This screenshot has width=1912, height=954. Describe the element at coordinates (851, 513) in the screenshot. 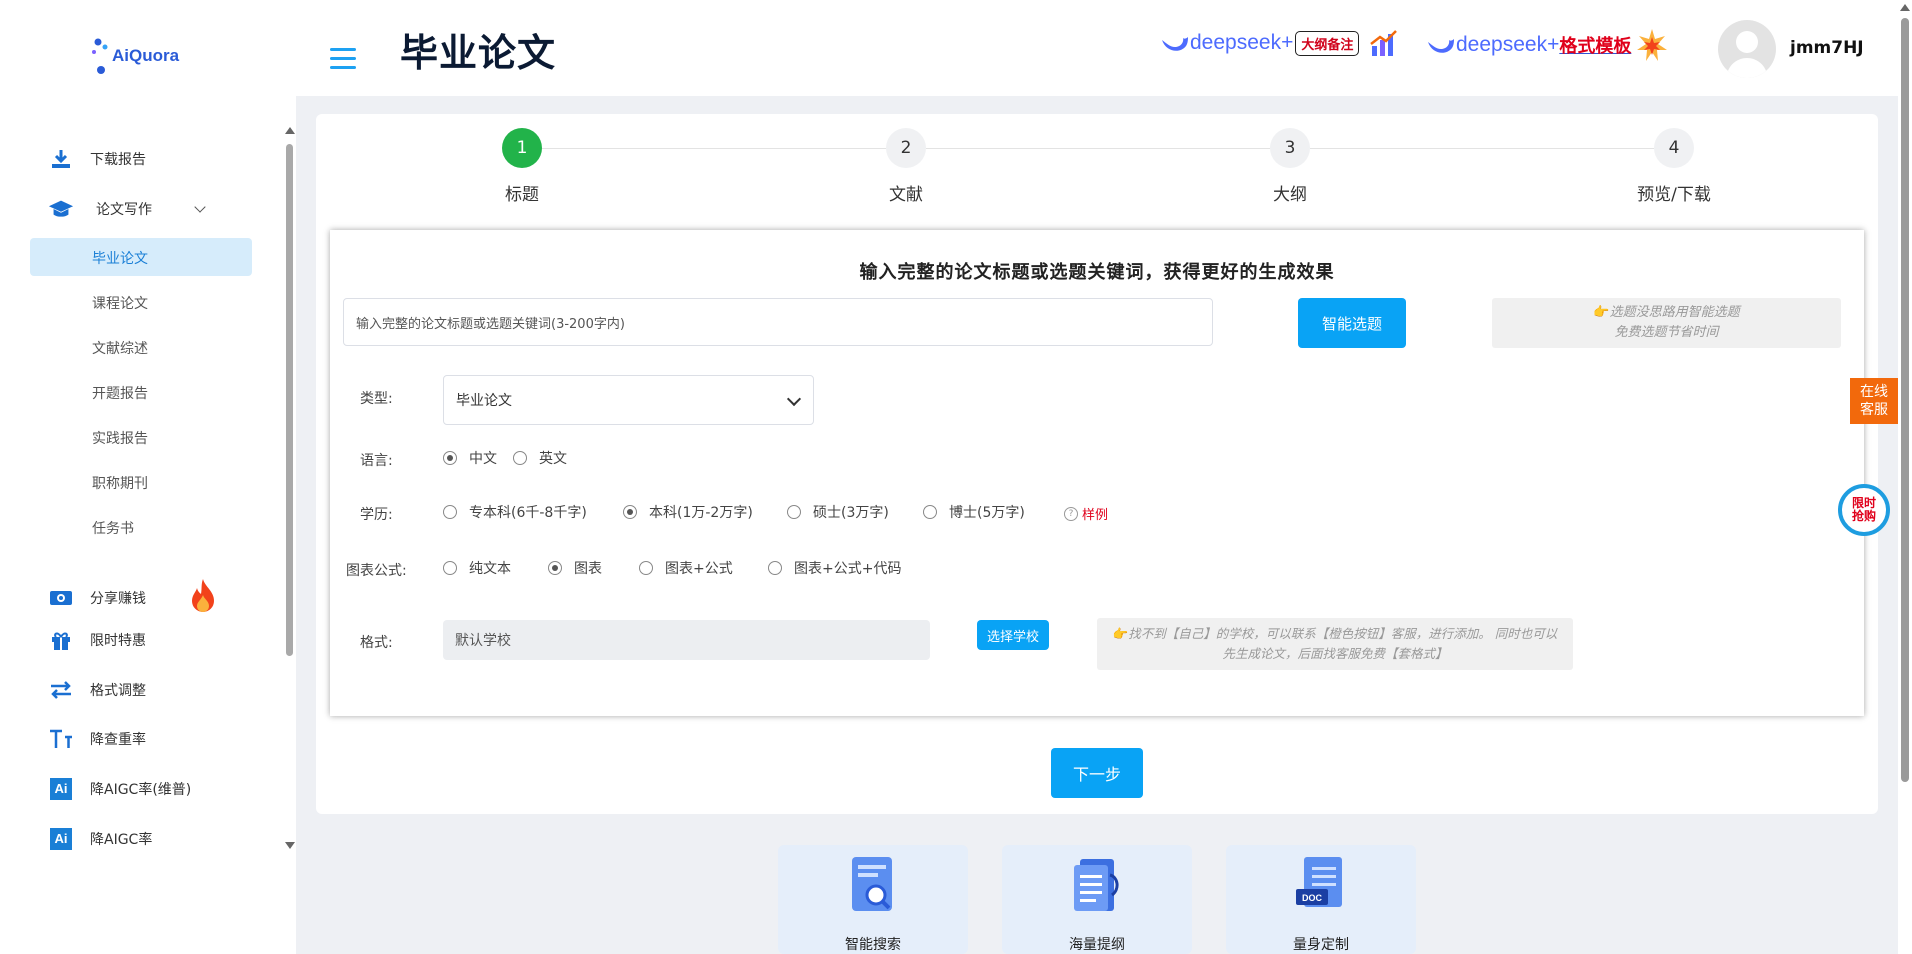

I see `radio-label: 硕士(3万字)` at that location.